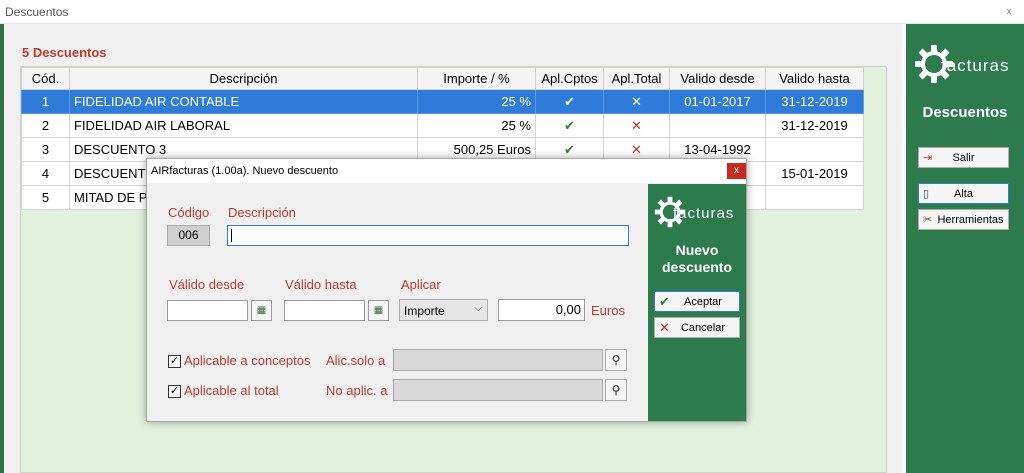 The height and width of the screenshot is (473, 1024). I want to click on herramientas-button: ✂ Herramientas, so click(963, 219).